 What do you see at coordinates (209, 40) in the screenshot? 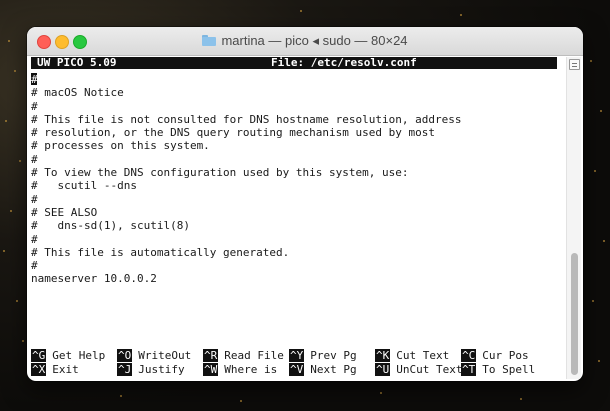
I see `folder-icon` at bounding box center [209, 40].